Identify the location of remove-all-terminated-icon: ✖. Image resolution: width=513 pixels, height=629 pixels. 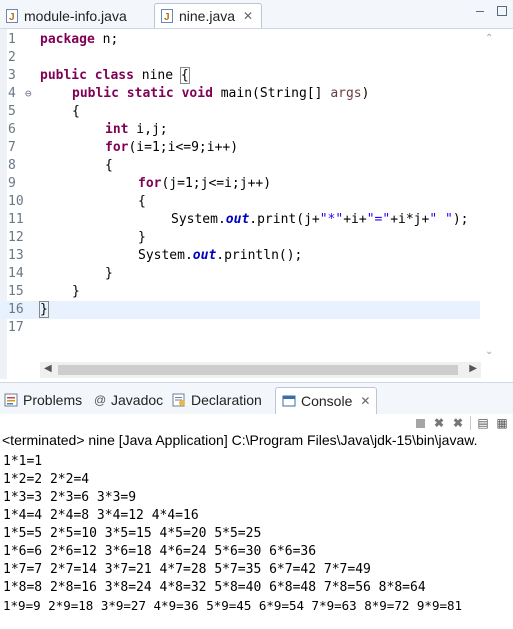
(458, 423).